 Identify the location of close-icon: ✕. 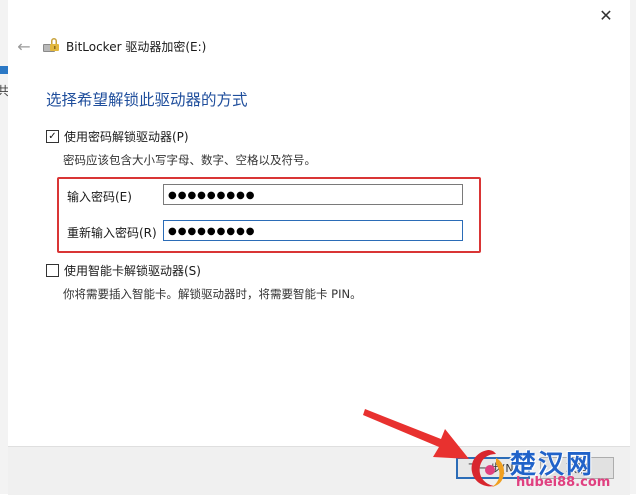
(606, 15).